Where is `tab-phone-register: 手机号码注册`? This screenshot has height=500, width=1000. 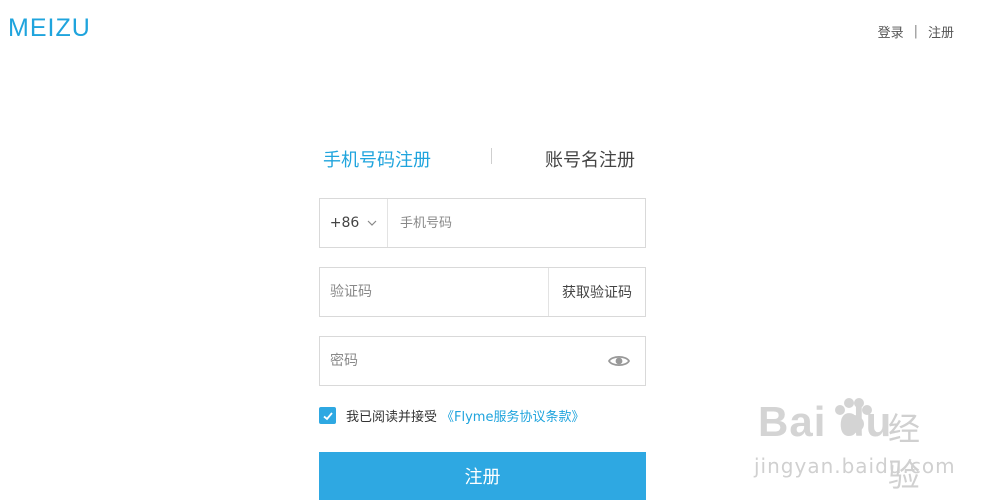 tab-phone-register: 手机号码注册 is located at coordinates (377, 159).